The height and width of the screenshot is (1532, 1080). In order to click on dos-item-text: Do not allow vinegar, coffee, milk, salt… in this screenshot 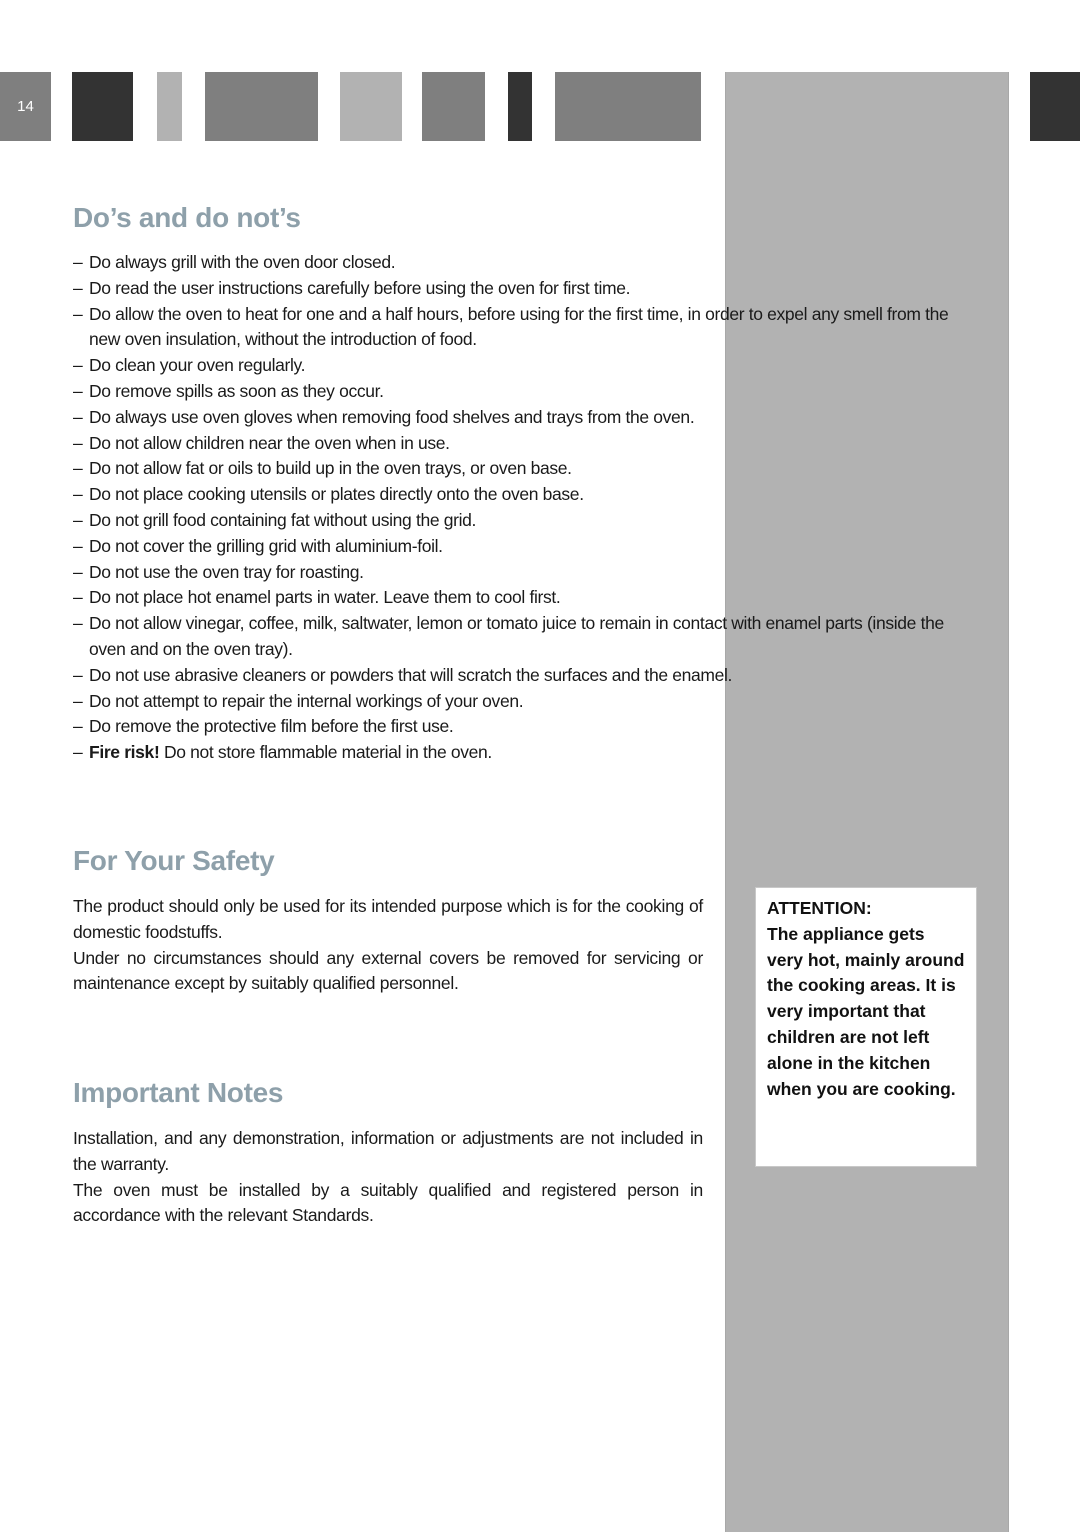, I will do `click(516, 636)`.